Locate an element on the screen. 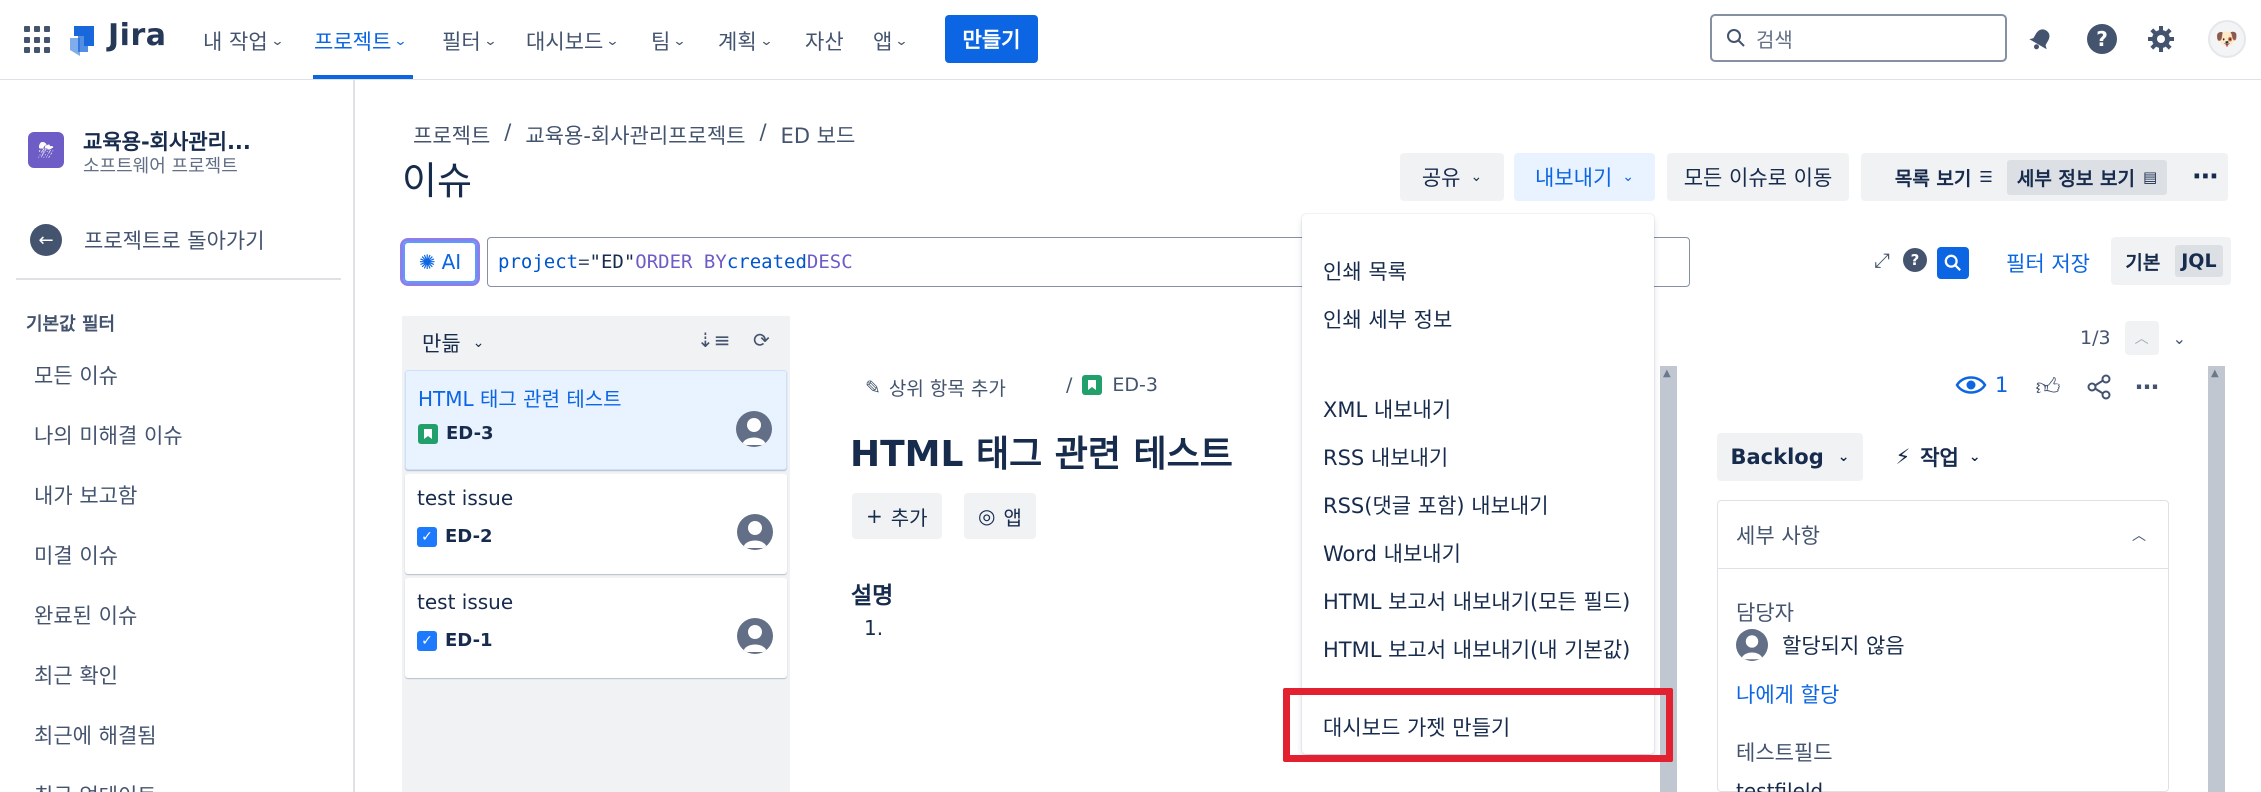 This screenshot has height=792, width=2261. list-view-toggle: 목록 보기 ☰ is located at coordinates (1944, 177).